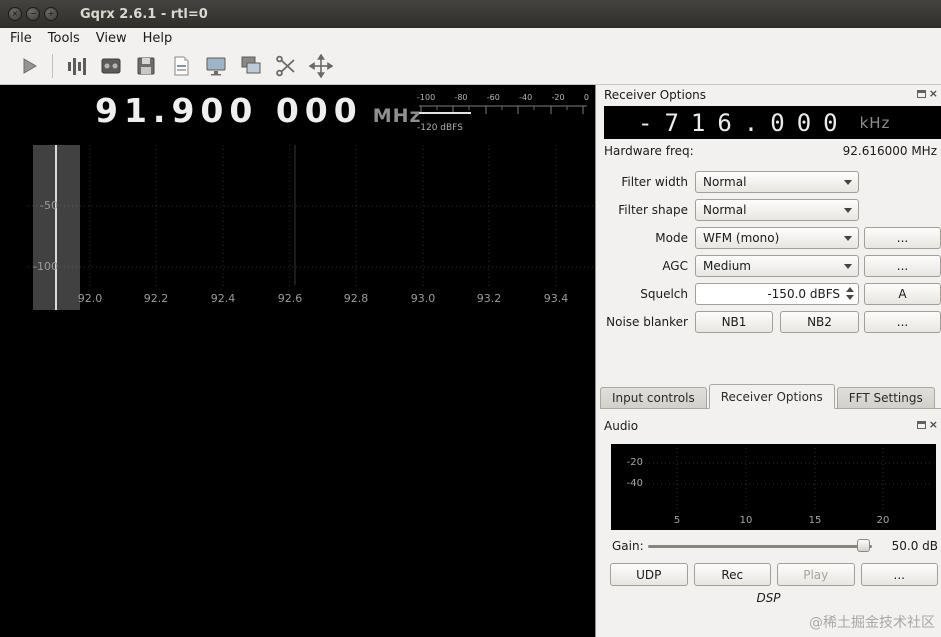 This screenshot has height=637, width=941. I want to click on smeter-tick: 0, so click(586, 97).